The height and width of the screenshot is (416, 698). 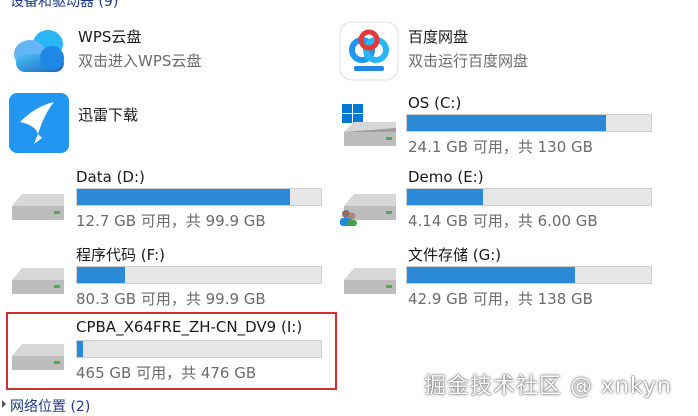 I want to click on drive-capacity: 24.1 GB 可用，共 130 GB, so click(x=500, y=147).